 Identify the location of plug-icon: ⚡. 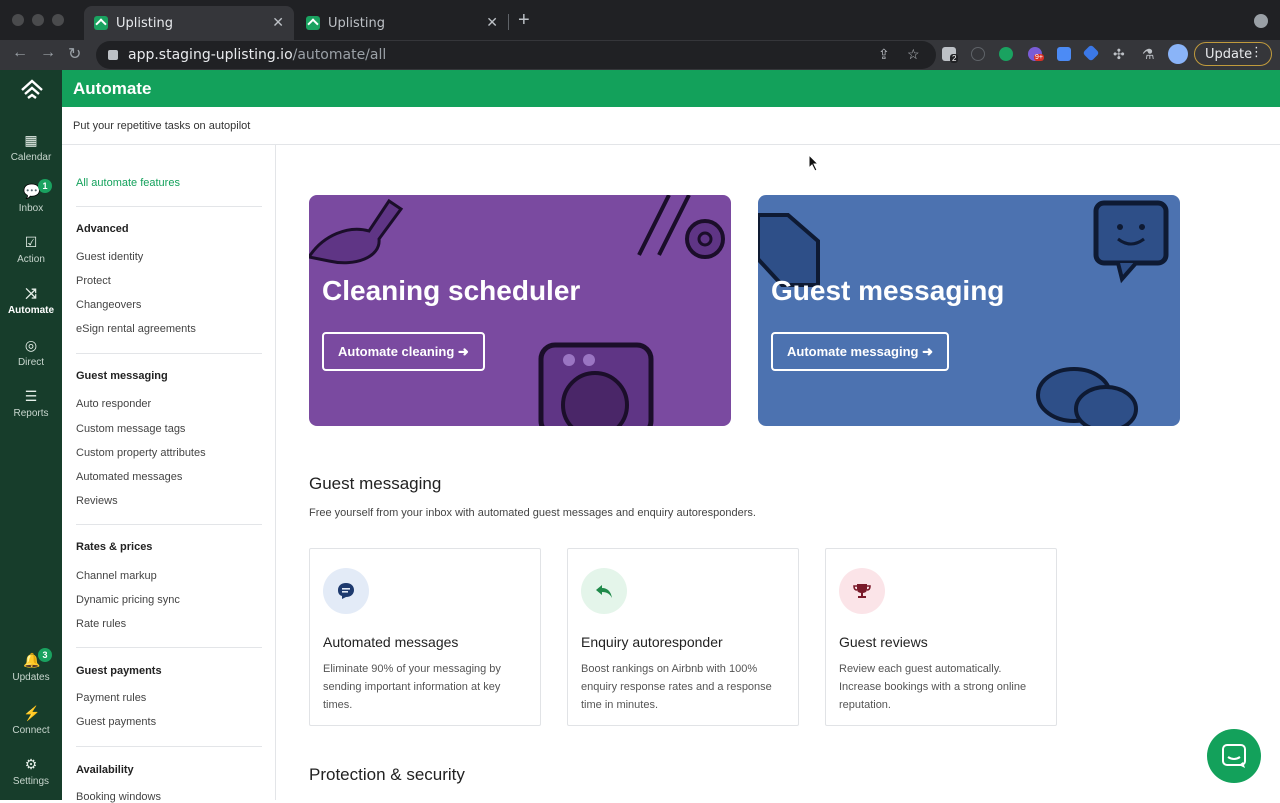
(32, 713).